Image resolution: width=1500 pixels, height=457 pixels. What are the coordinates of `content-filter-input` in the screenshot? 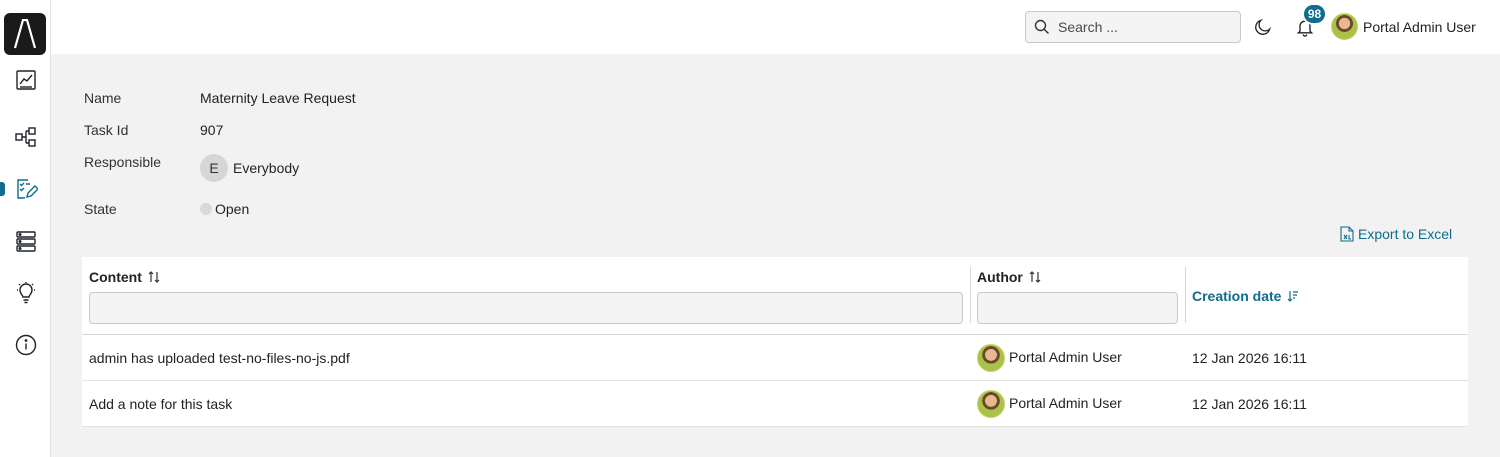 It's located at (526, 308).